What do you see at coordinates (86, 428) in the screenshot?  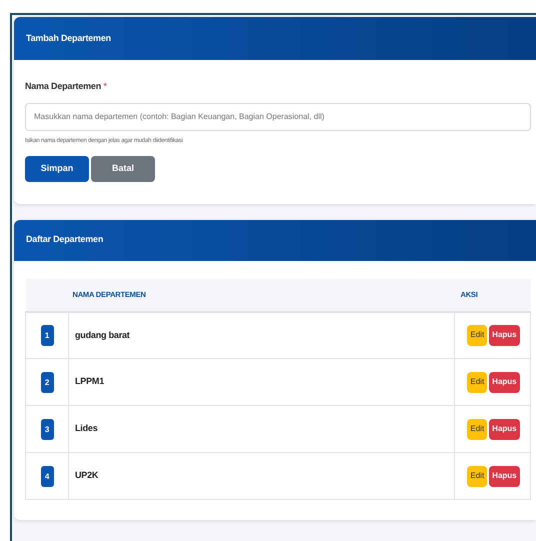 I see `department-name: Lides` at bounding box center [86, 428].